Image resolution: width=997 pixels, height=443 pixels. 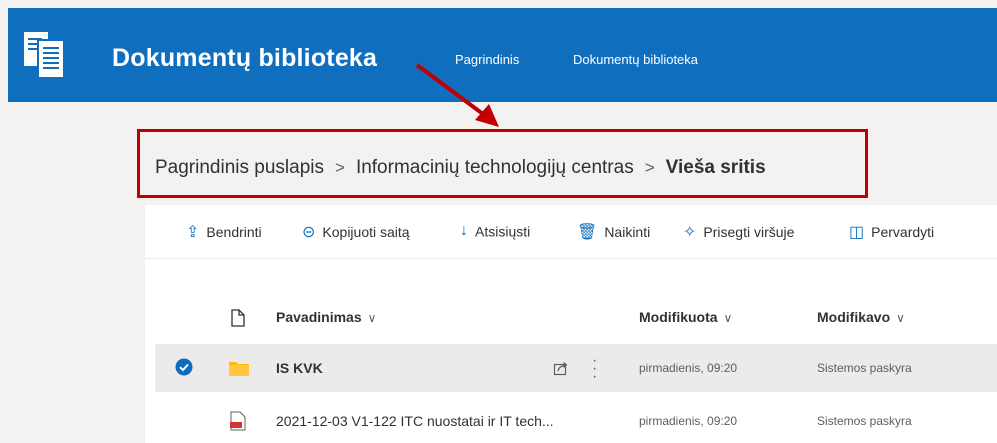 I want to click on nav-link-document-library: Dokumentų biblioteka, so click(x=635, y=59).